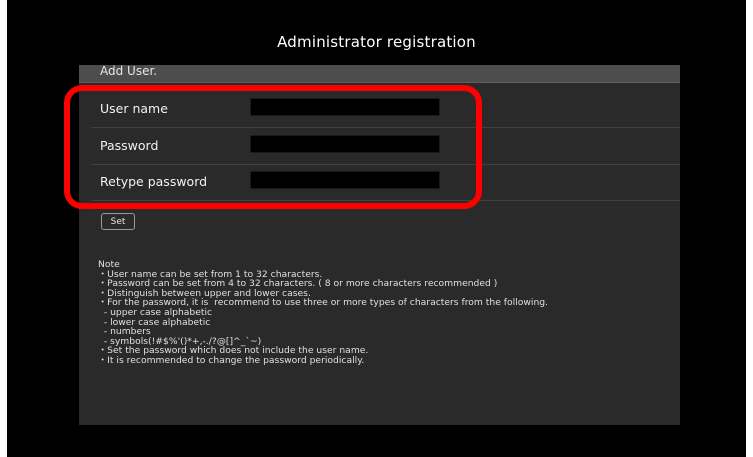  I want to click on set-button: Set, so click(118, 221).